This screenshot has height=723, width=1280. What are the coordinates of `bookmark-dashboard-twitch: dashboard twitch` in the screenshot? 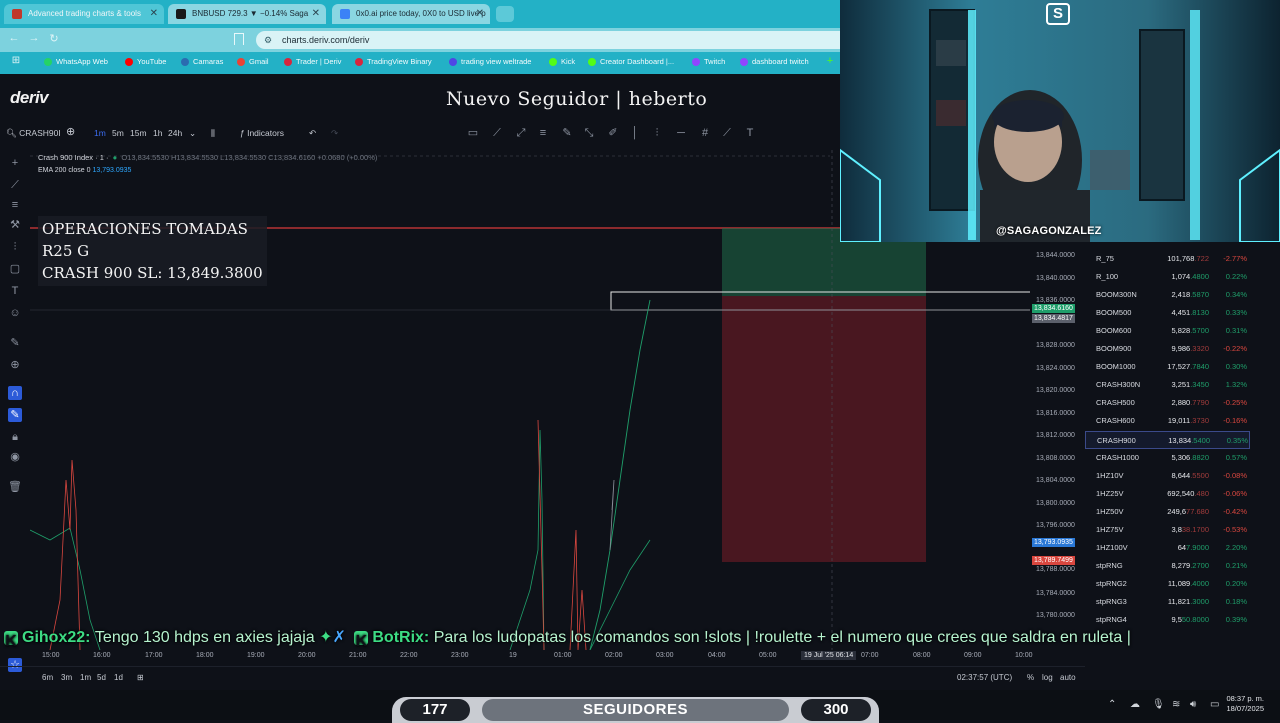 It's located at (774, 61).